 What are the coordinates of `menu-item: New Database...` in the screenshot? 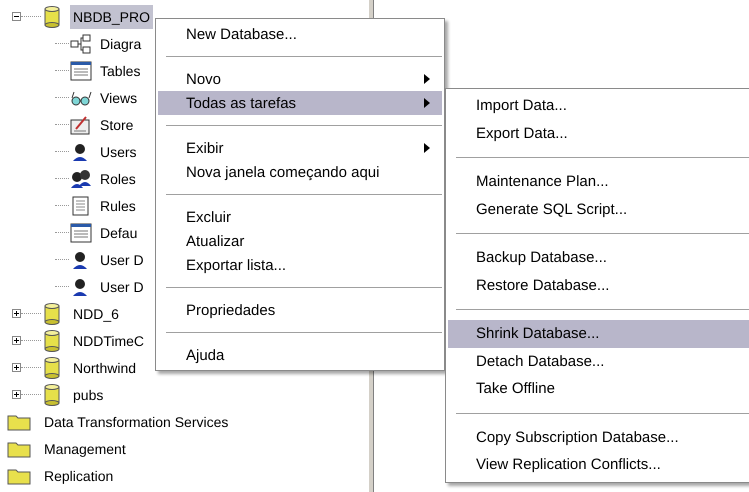 It's located at (300, 34).